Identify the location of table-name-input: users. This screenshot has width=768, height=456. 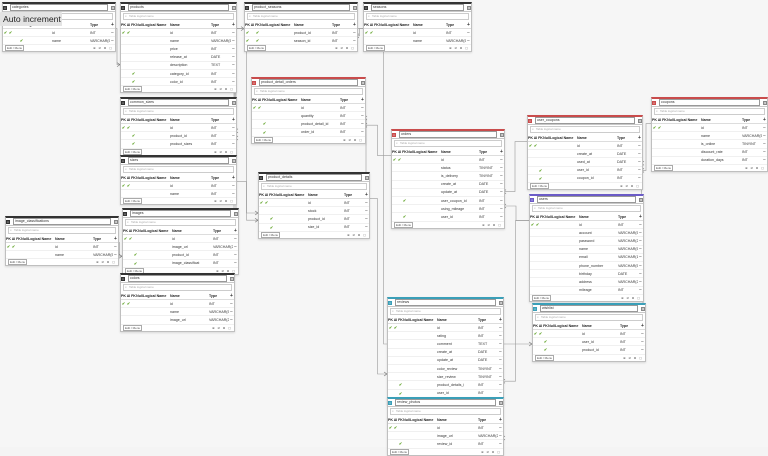
(586, 199).